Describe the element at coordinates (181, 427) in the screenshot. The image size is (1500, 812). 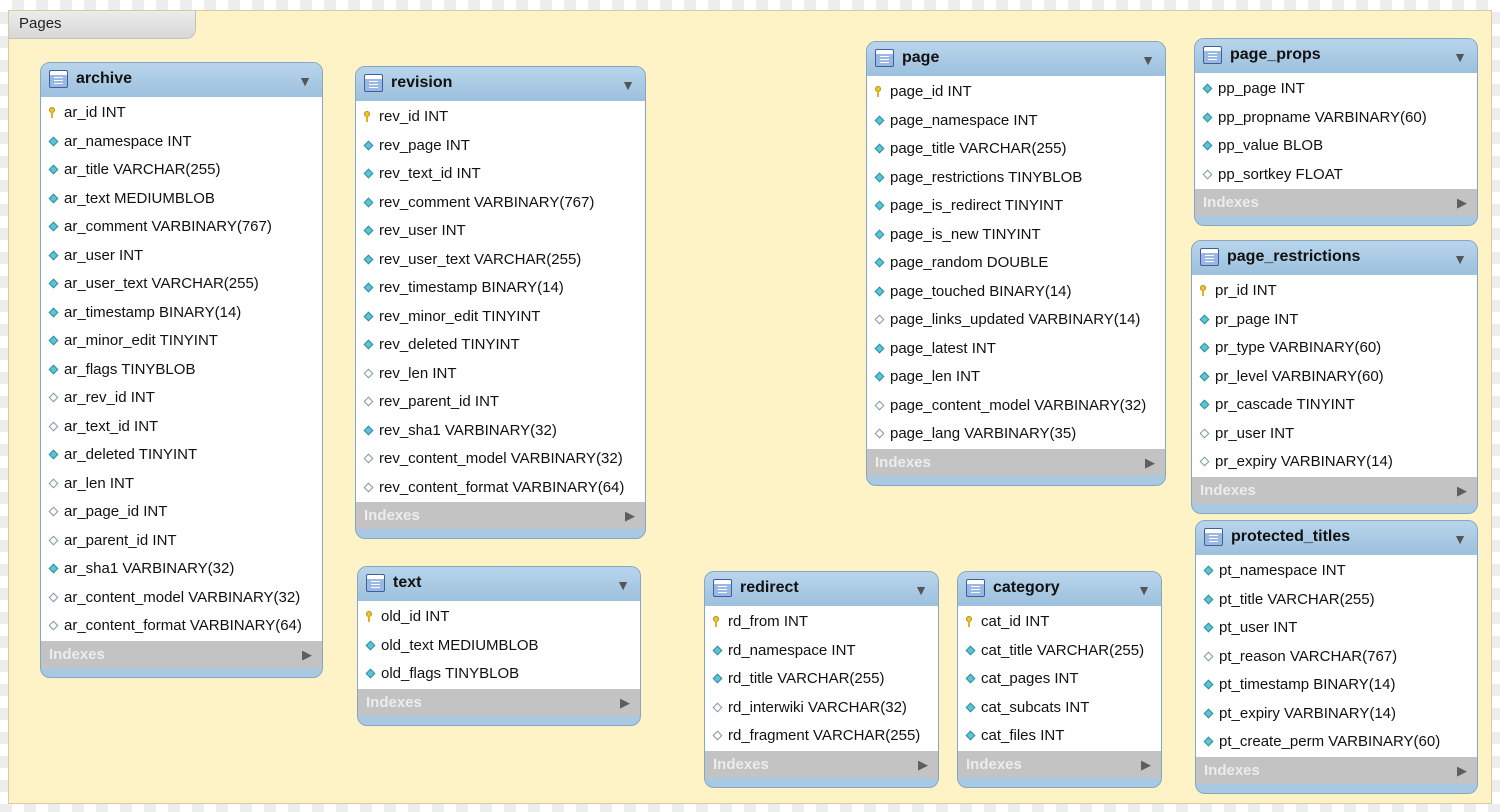
I see `column-row: ar_text_id INT` at that location.